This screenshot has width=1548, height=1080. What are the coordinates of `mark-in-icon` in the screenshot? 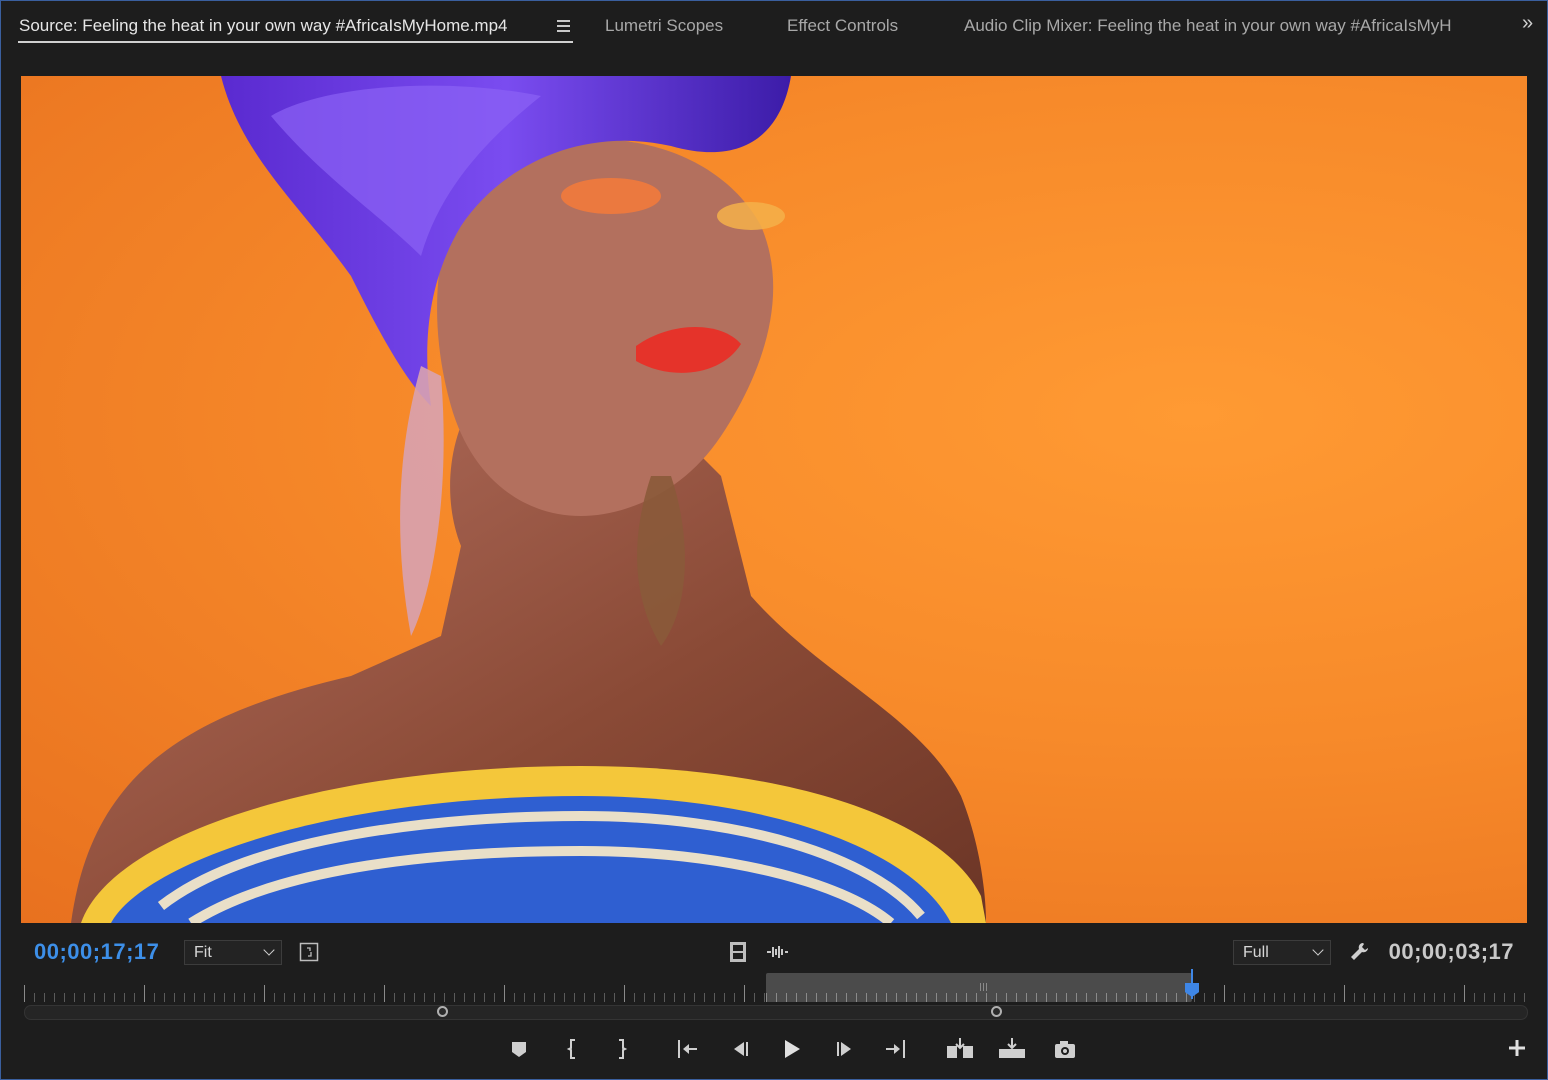 It's located at (573, 1049).